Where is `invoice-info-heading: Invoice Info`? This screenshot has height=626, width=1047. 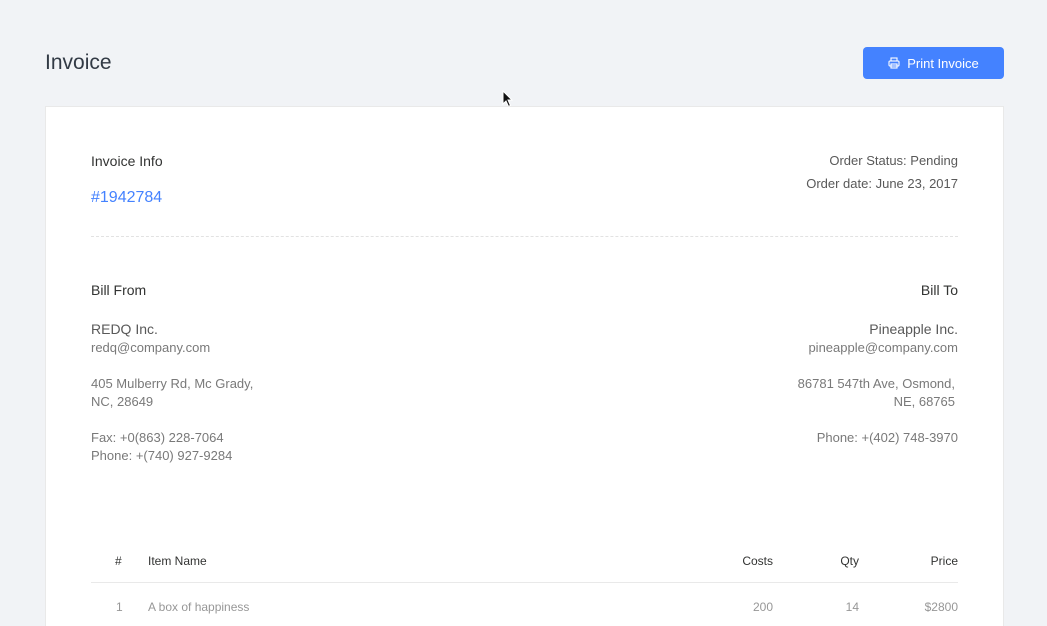
invoice-info-heading: Invoice Info is located at coordinates (127, 161).